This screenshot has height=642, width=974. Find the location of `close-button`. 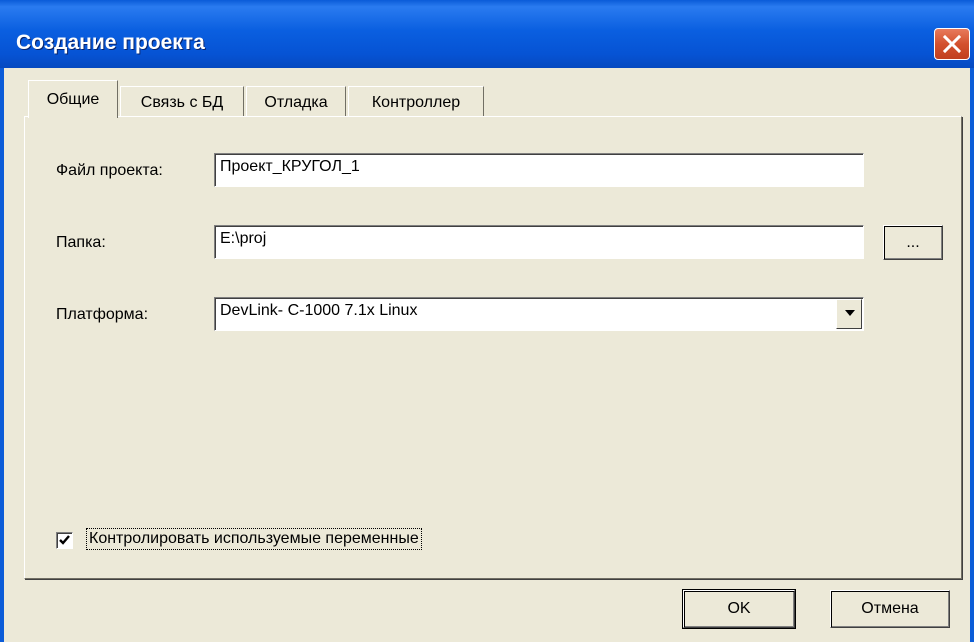

close-button is located at coordinates (952, 44).